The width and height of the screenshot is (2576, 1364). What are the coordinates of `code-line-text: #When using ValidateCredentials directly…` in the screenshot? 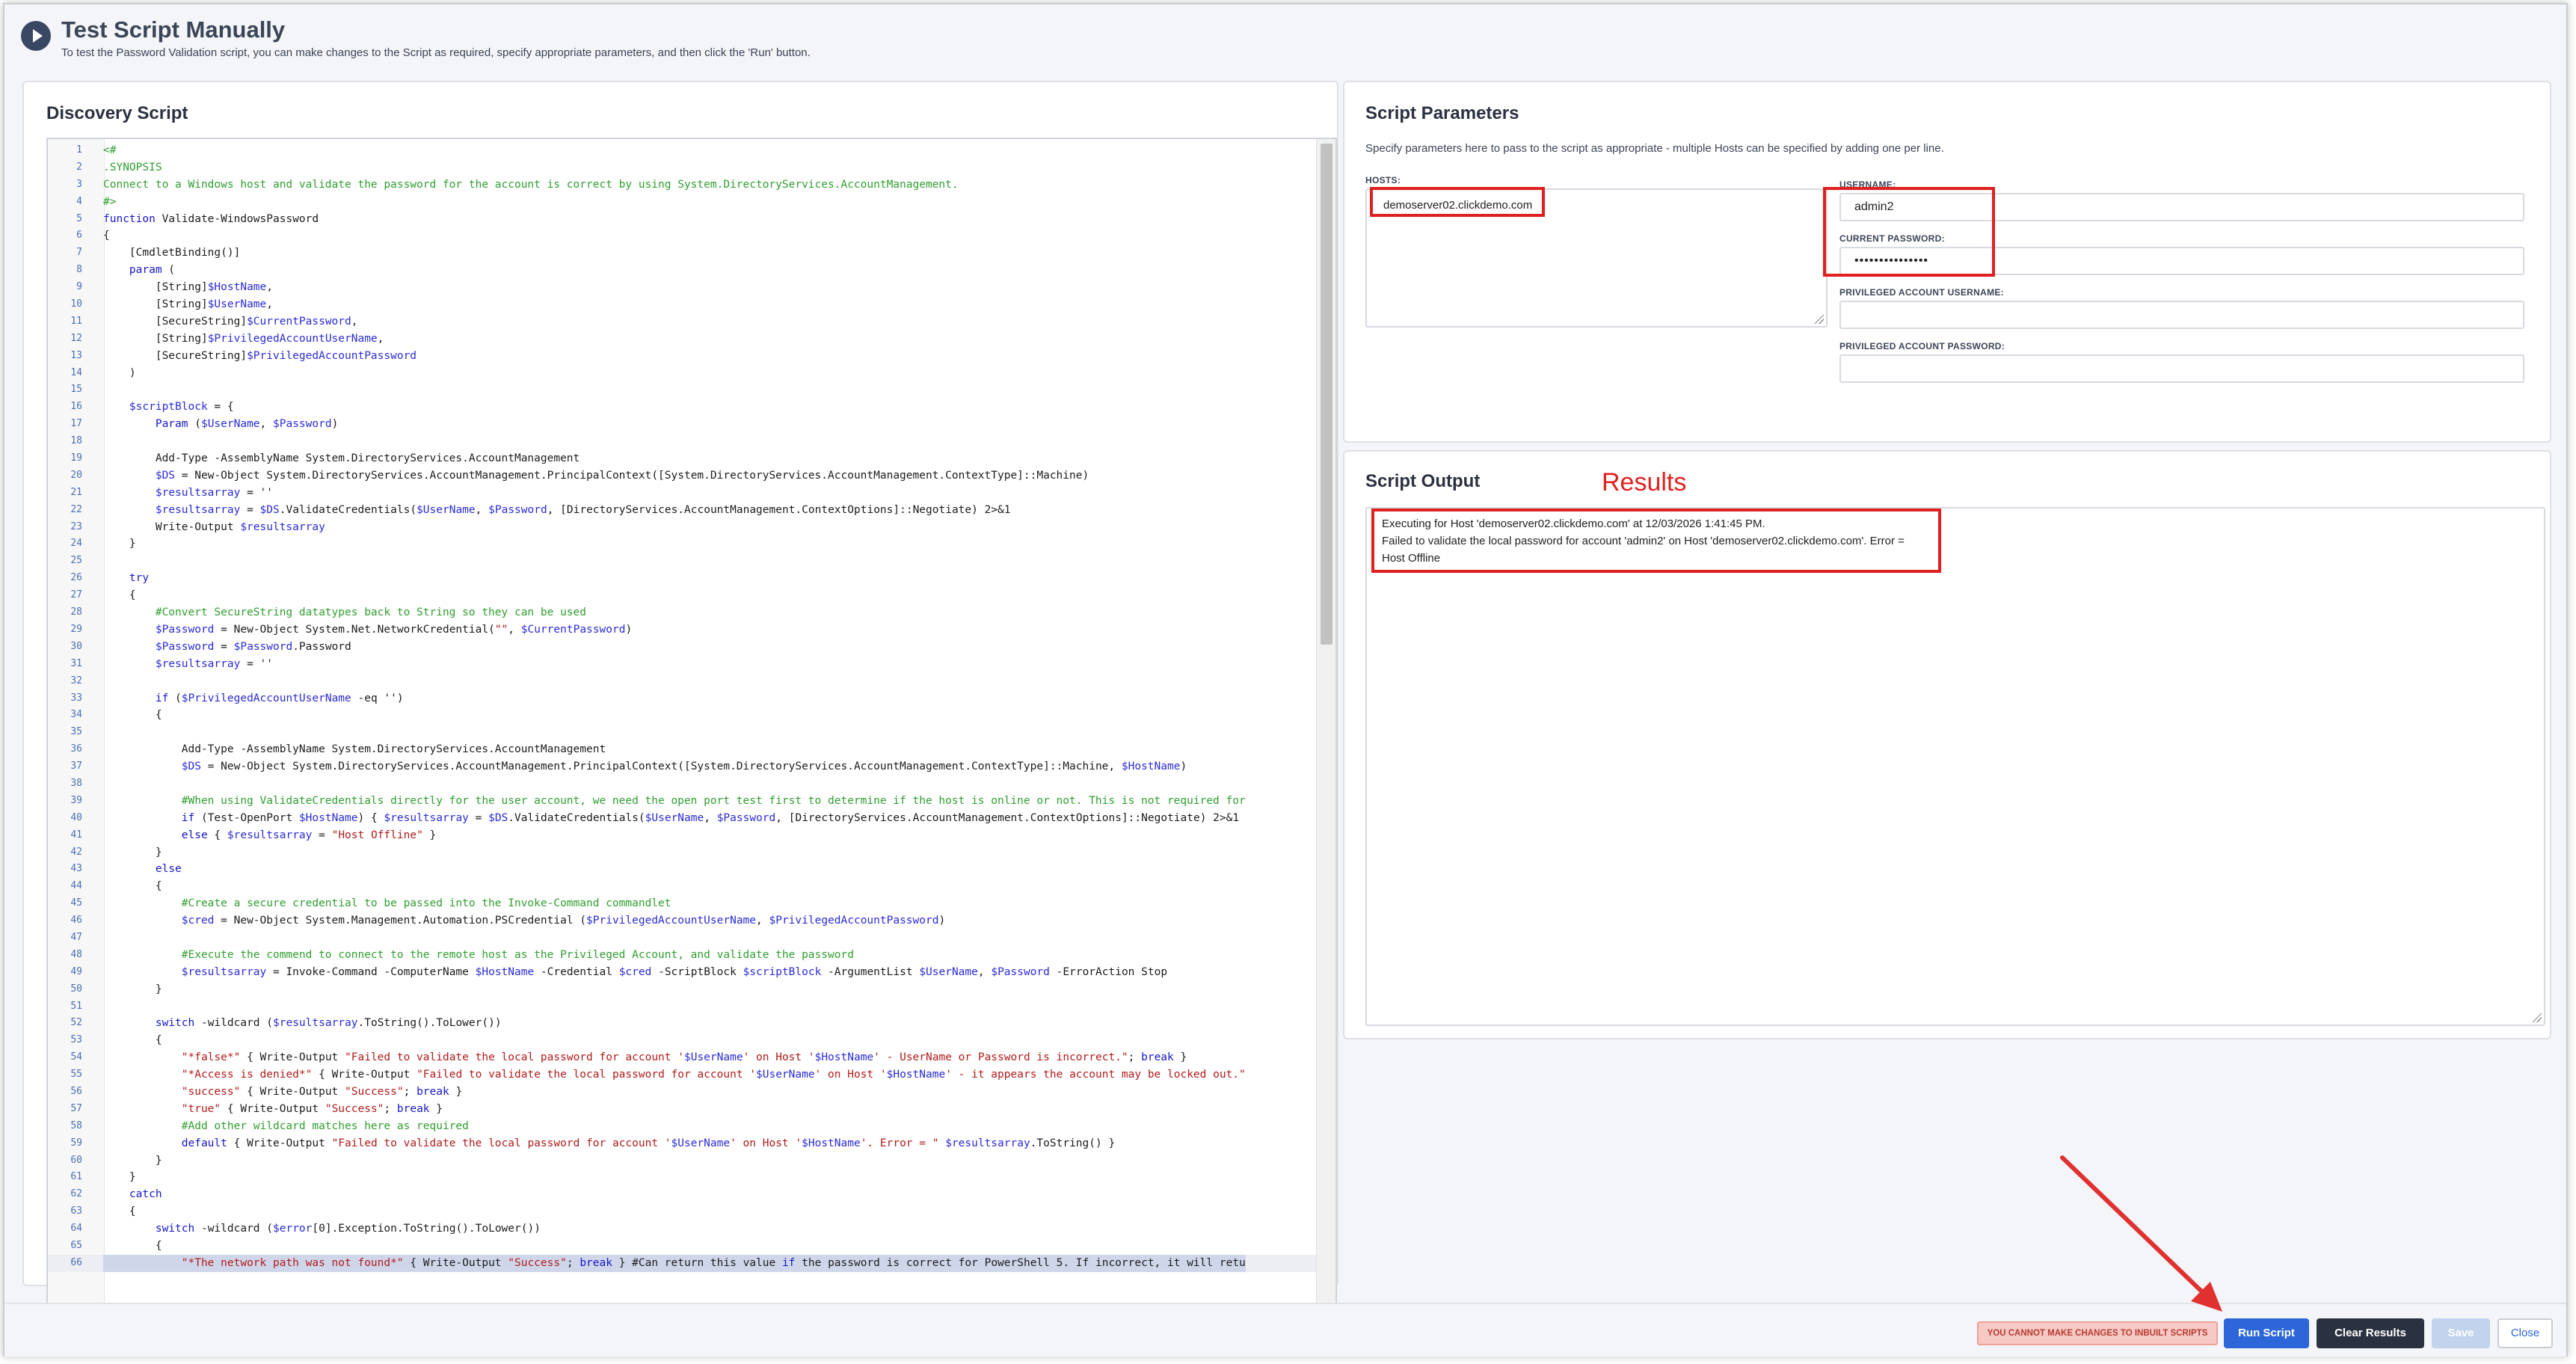 It's located at (674, 801).